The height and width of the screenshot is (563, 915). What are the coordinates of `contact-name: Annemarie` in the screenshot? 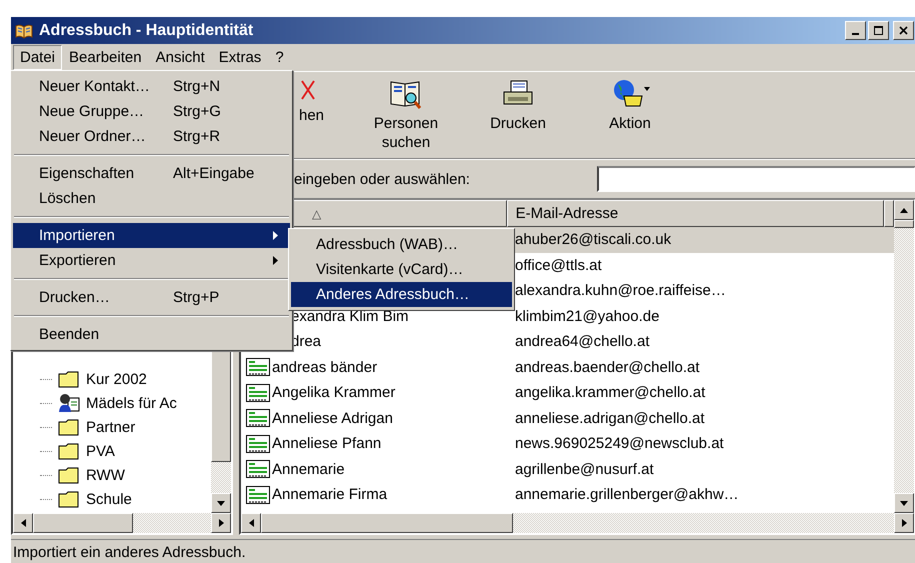 It's located at (308, 469).